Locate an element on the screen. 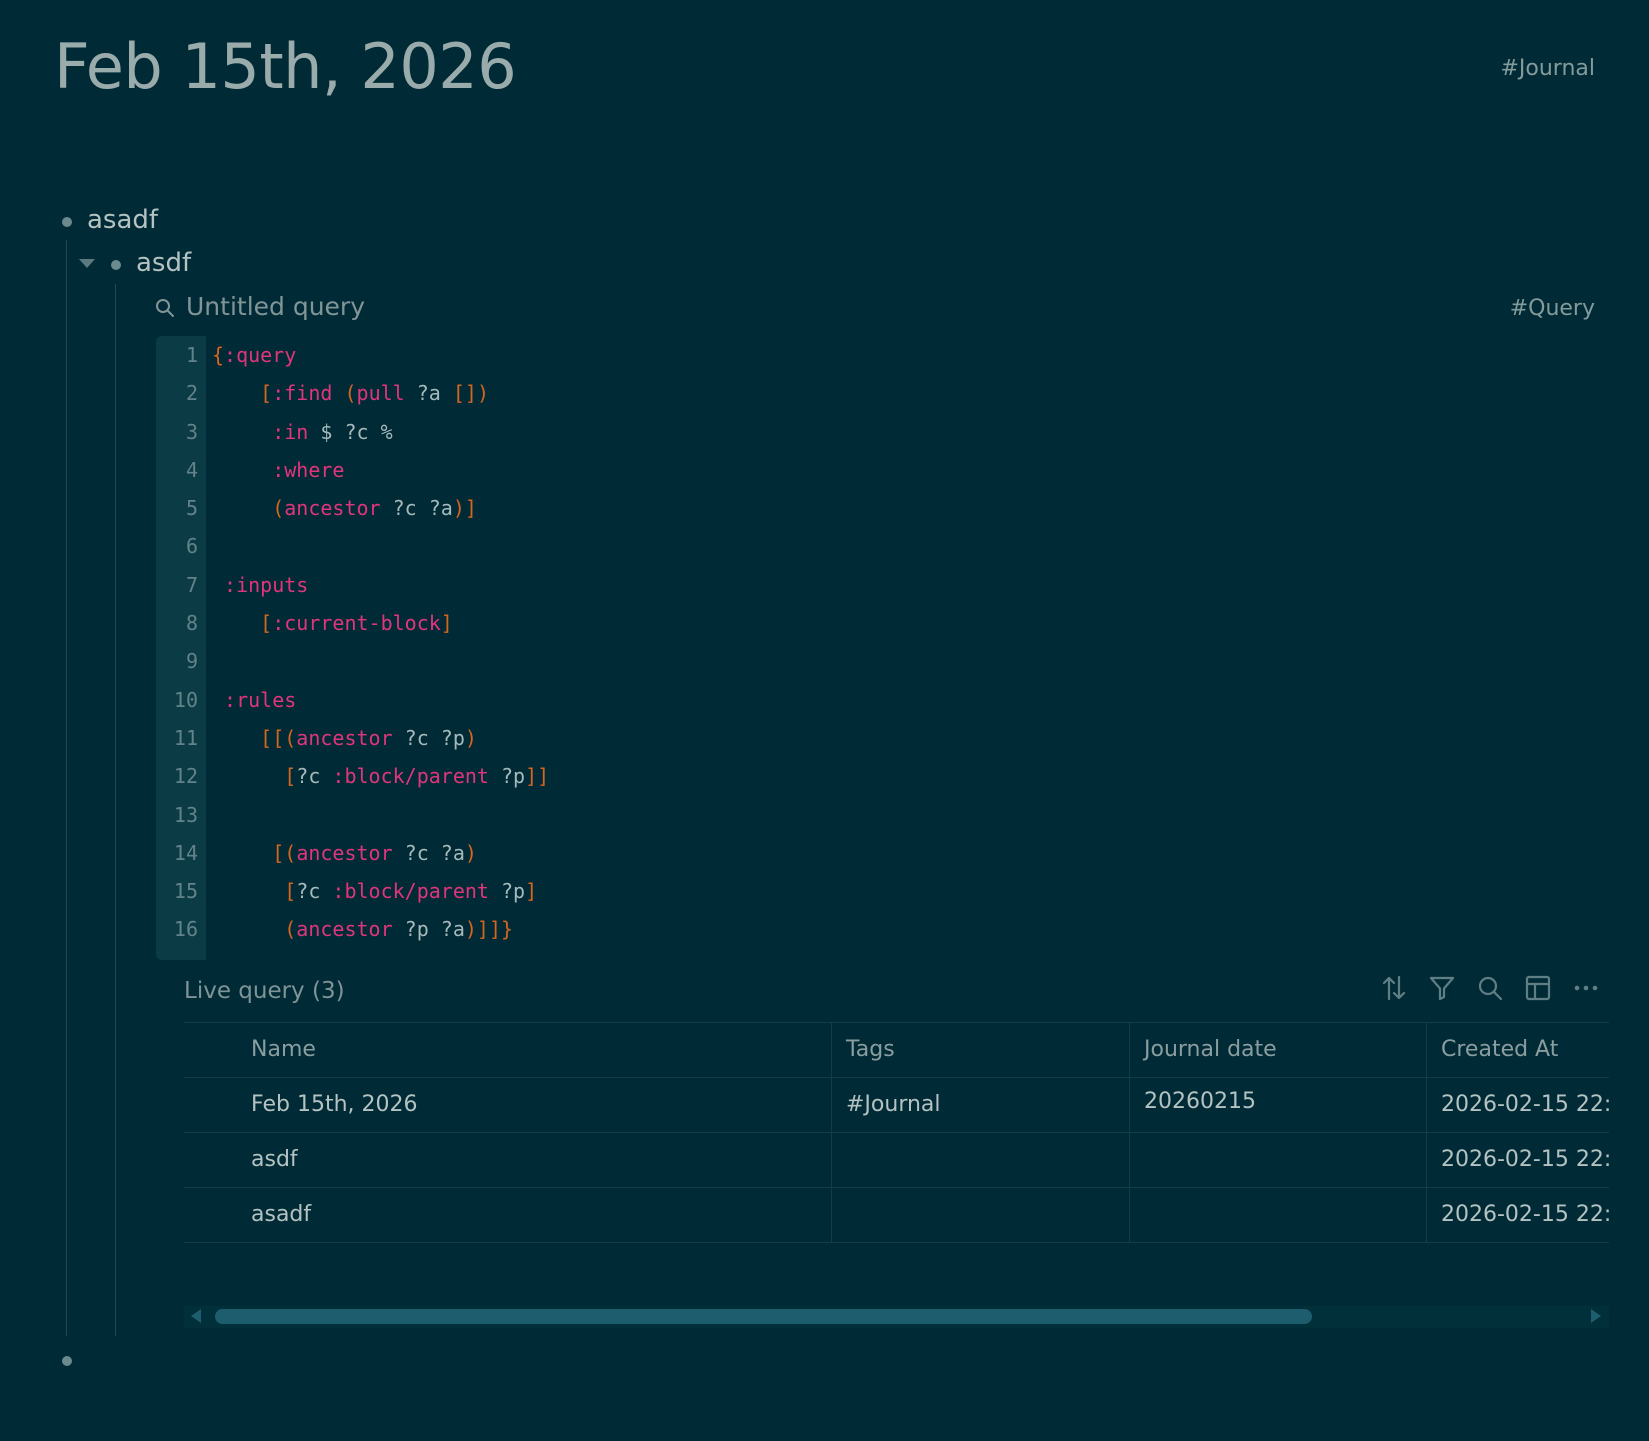 The image size is (1649, 1441). code-token: ) is located at coordinates (470, 737).